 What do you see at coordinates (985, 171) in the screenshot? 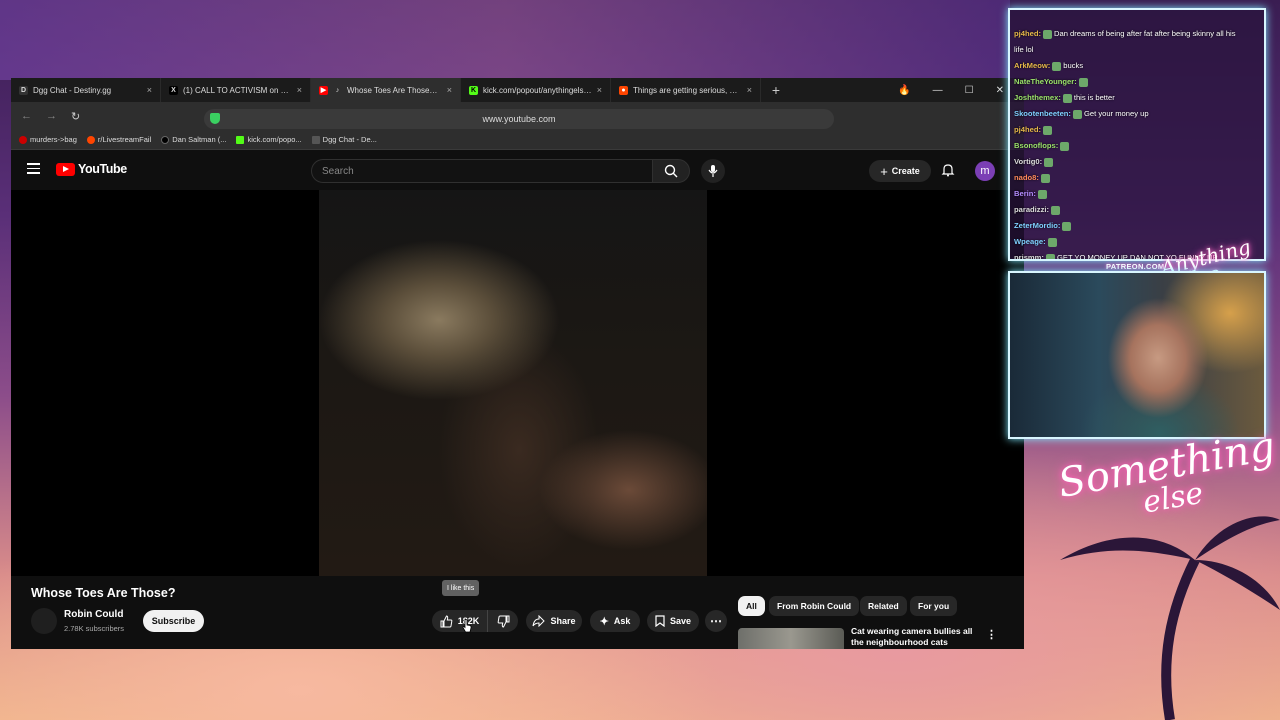
I see `account-avatar: m` at bounding box center [985, 171].